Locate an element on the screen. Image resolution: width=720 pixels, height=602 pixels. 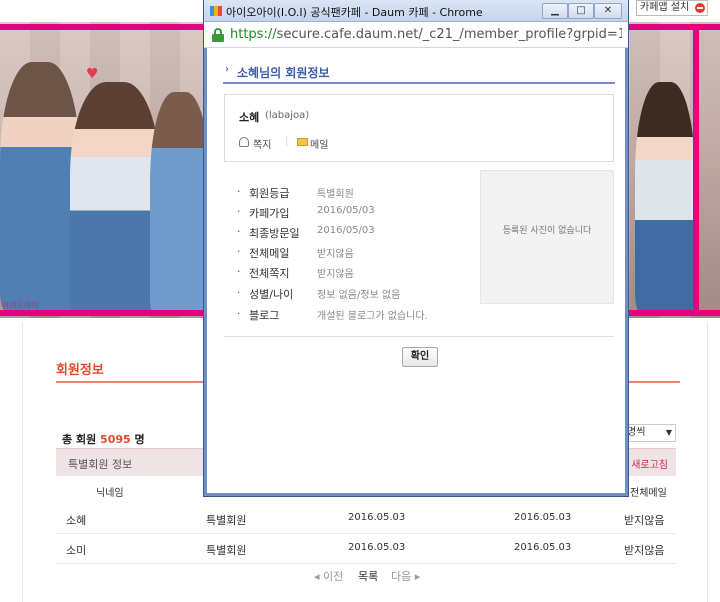
info-value: 개설된 블로그가 없습니다. is located at coordinates (372, 316).